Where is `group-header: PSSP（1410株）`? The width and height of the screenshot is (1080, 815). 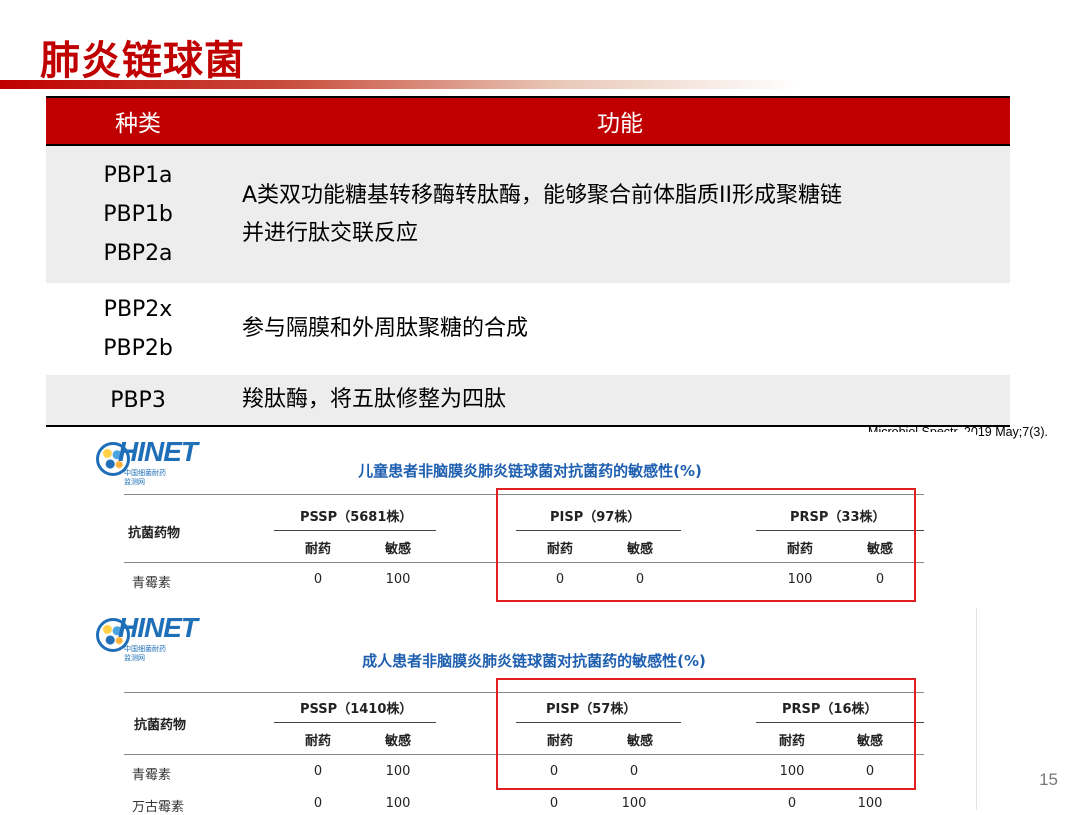
group-header: PSSP（1410株） is located at coordinates (356, 709).